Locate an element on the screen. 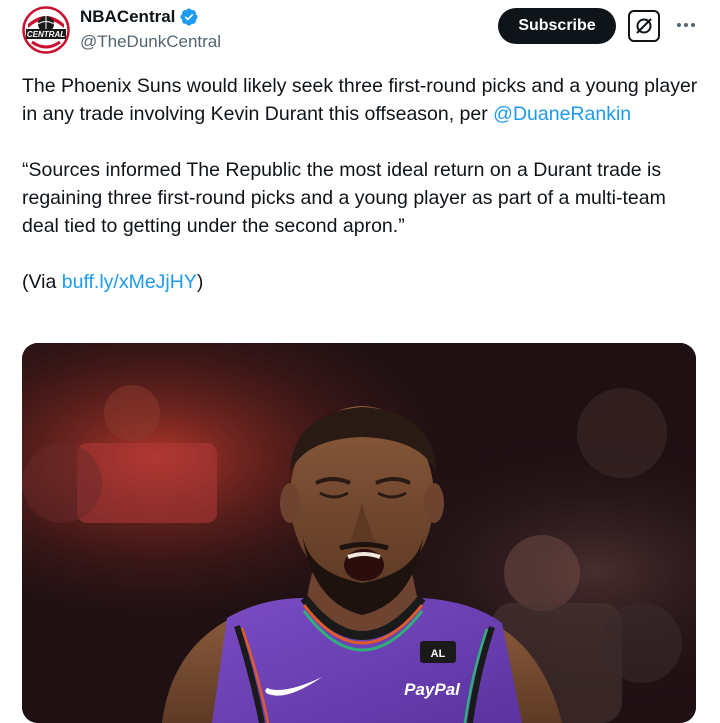 The height and width of the screenshot is (723, 720). avatar: CENTRAL is located at coordinates (46, 30).